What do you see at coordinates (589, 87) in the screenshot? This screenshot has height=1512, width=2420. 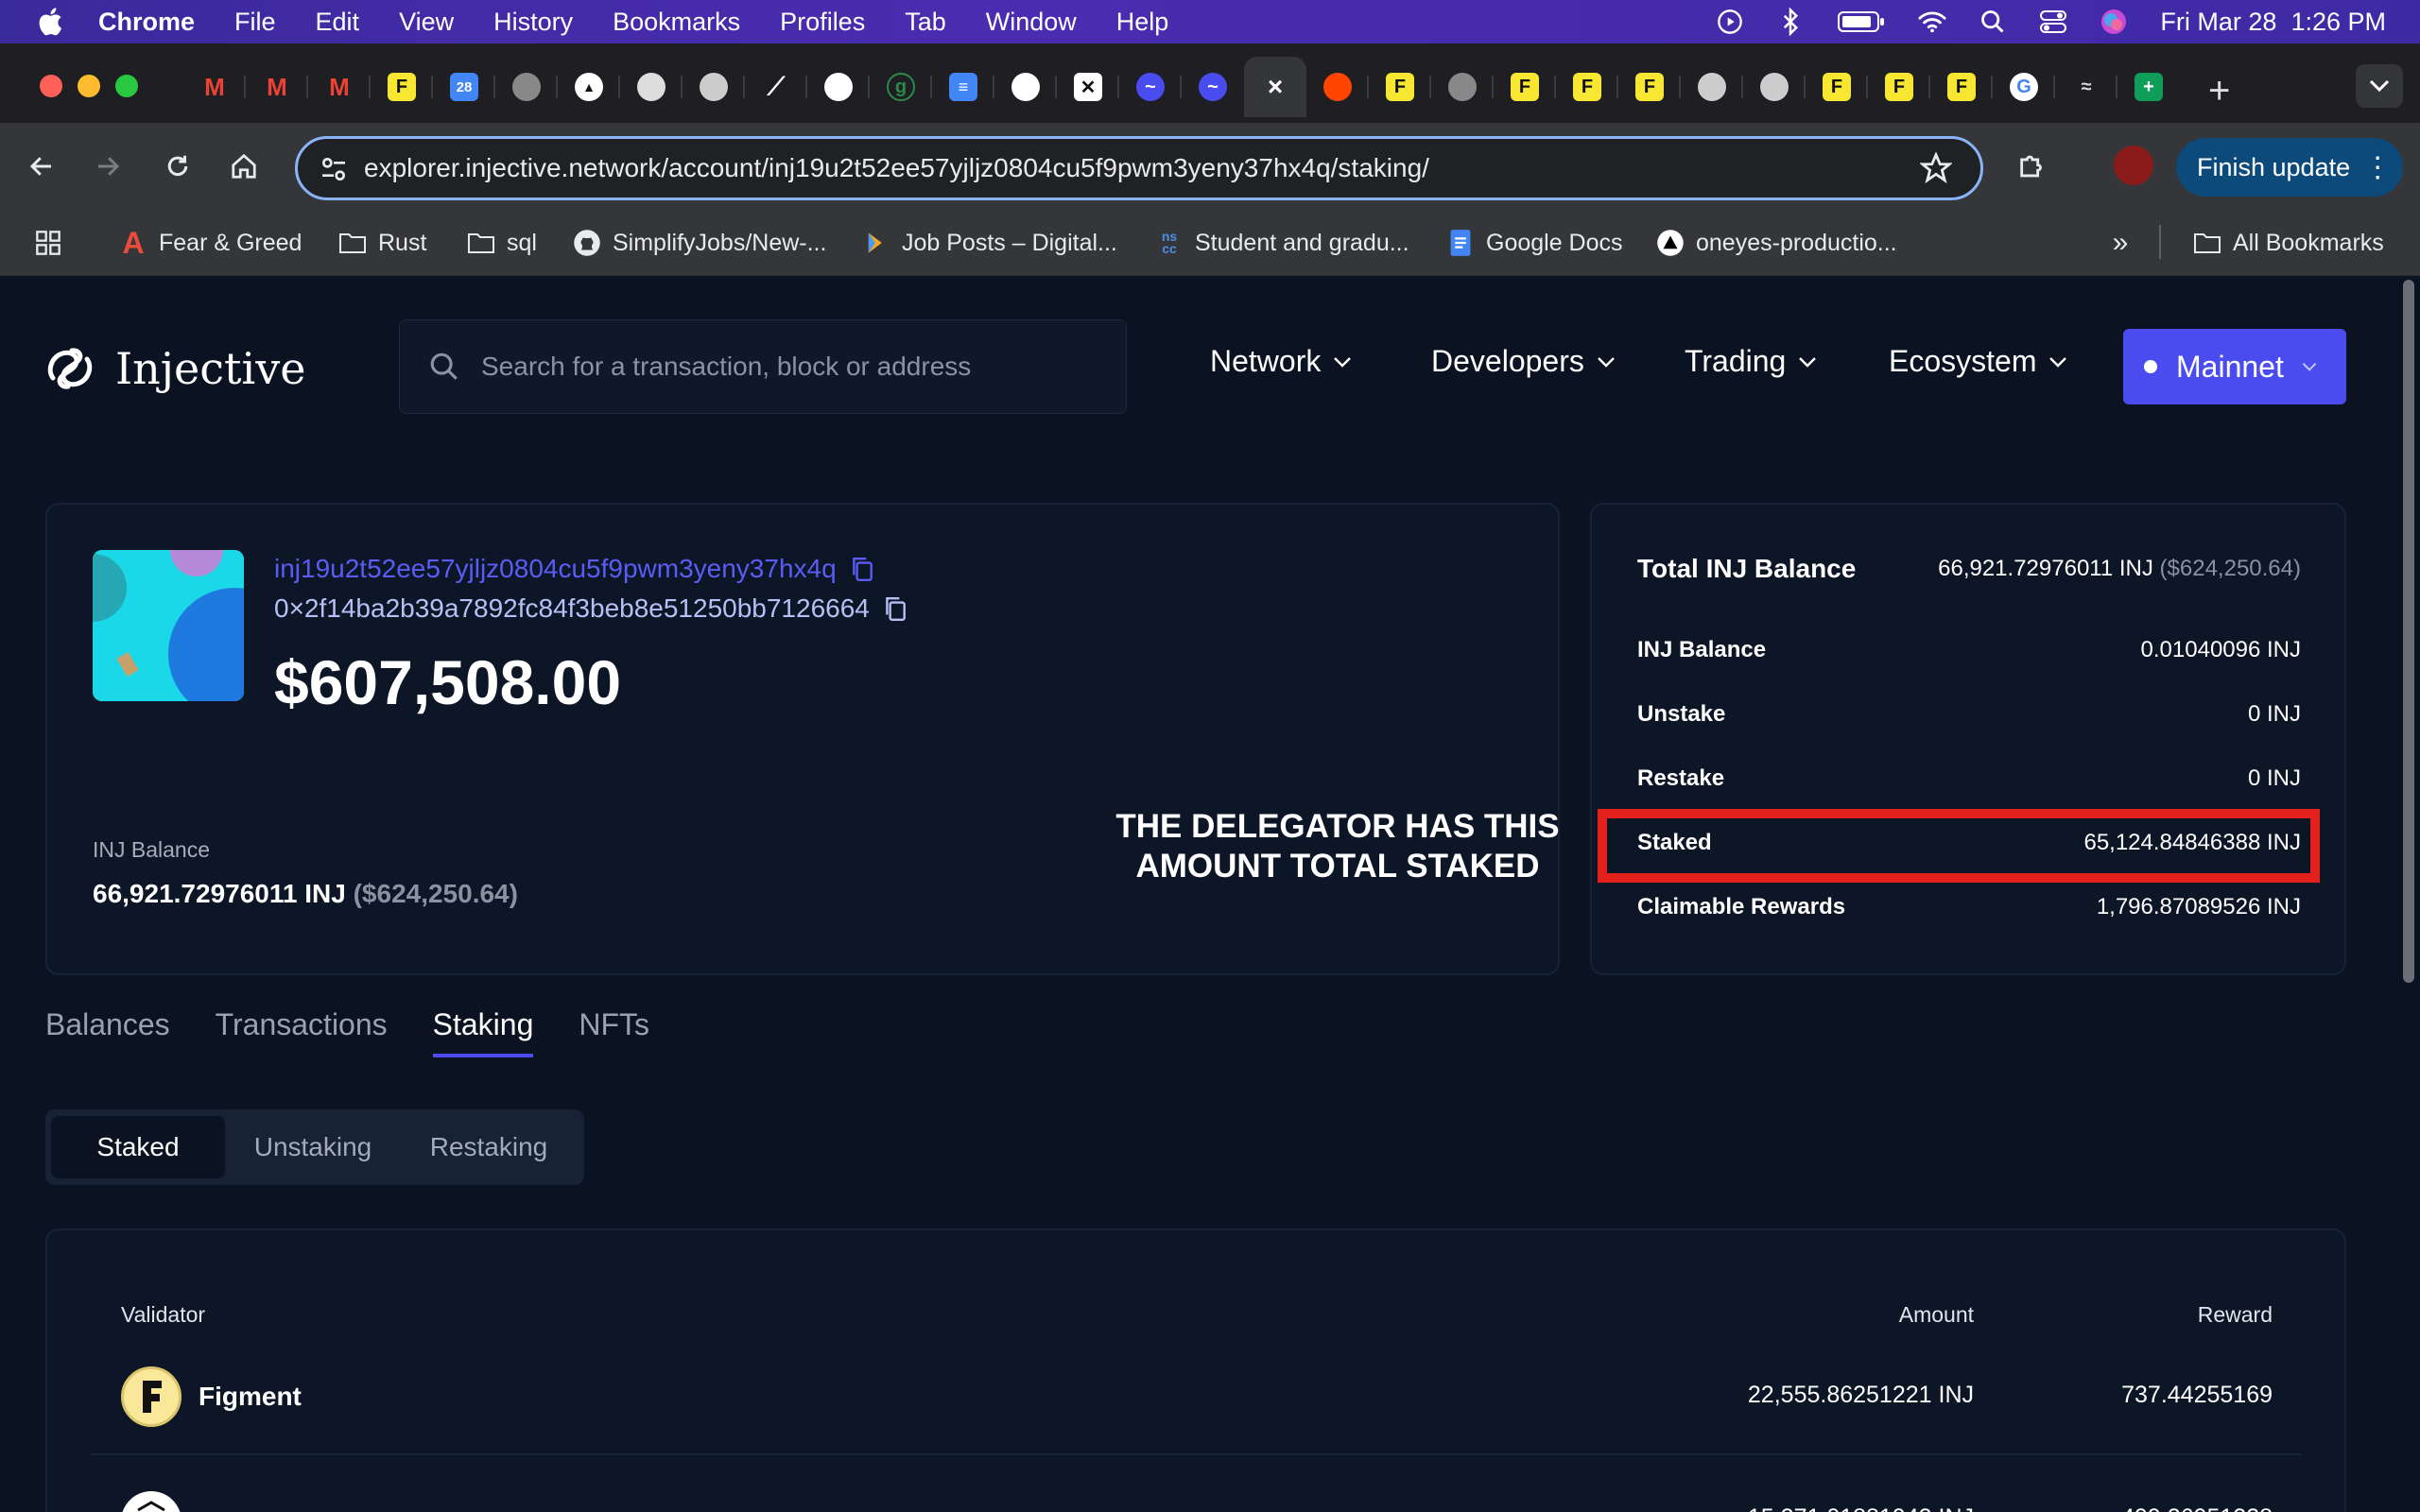 I see `tab-vercel: ▲` at bounding box center [589, 87].